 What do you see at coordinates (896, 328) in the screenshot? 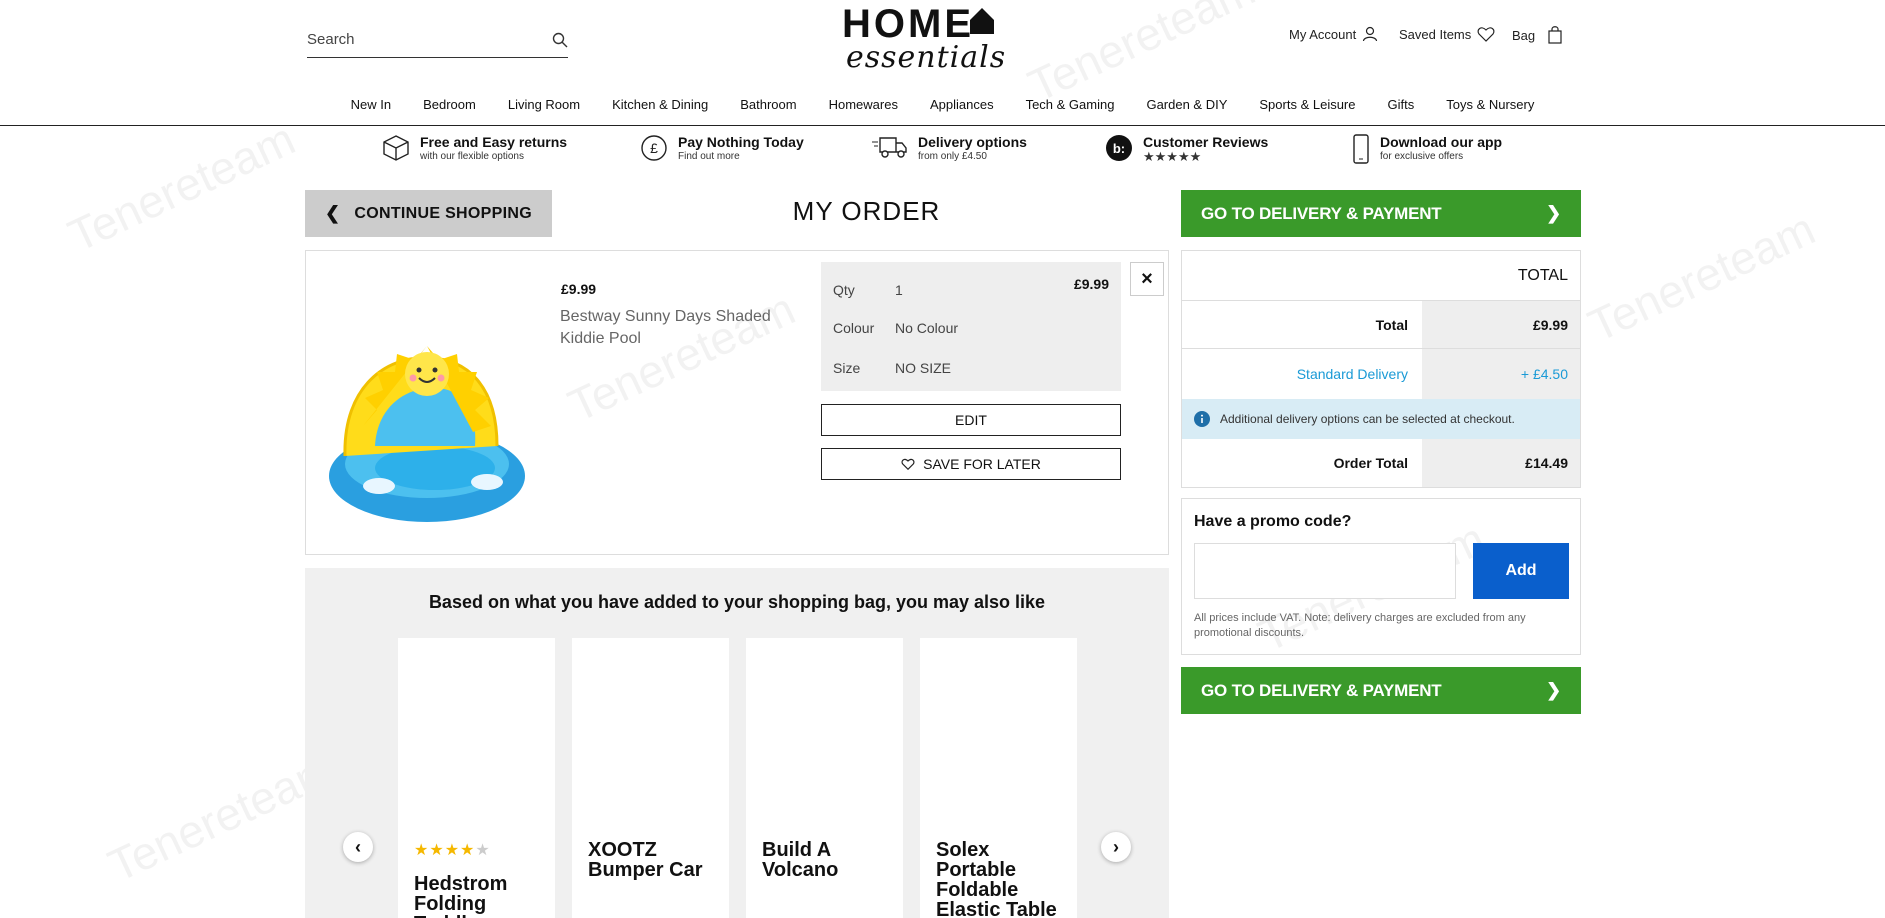
I see `colour-row: Colour No Colour` at bounding box center [896, 328].